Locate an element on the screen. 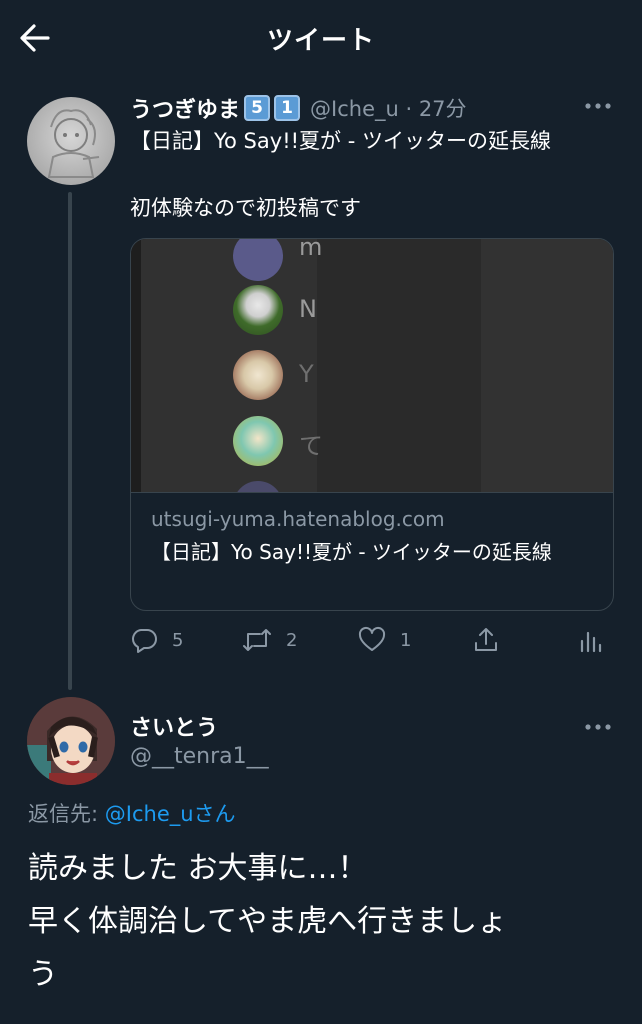 The height and width of the screenshot is (1024, 642). reply-button: 5 is located at coordinates (156, 640).